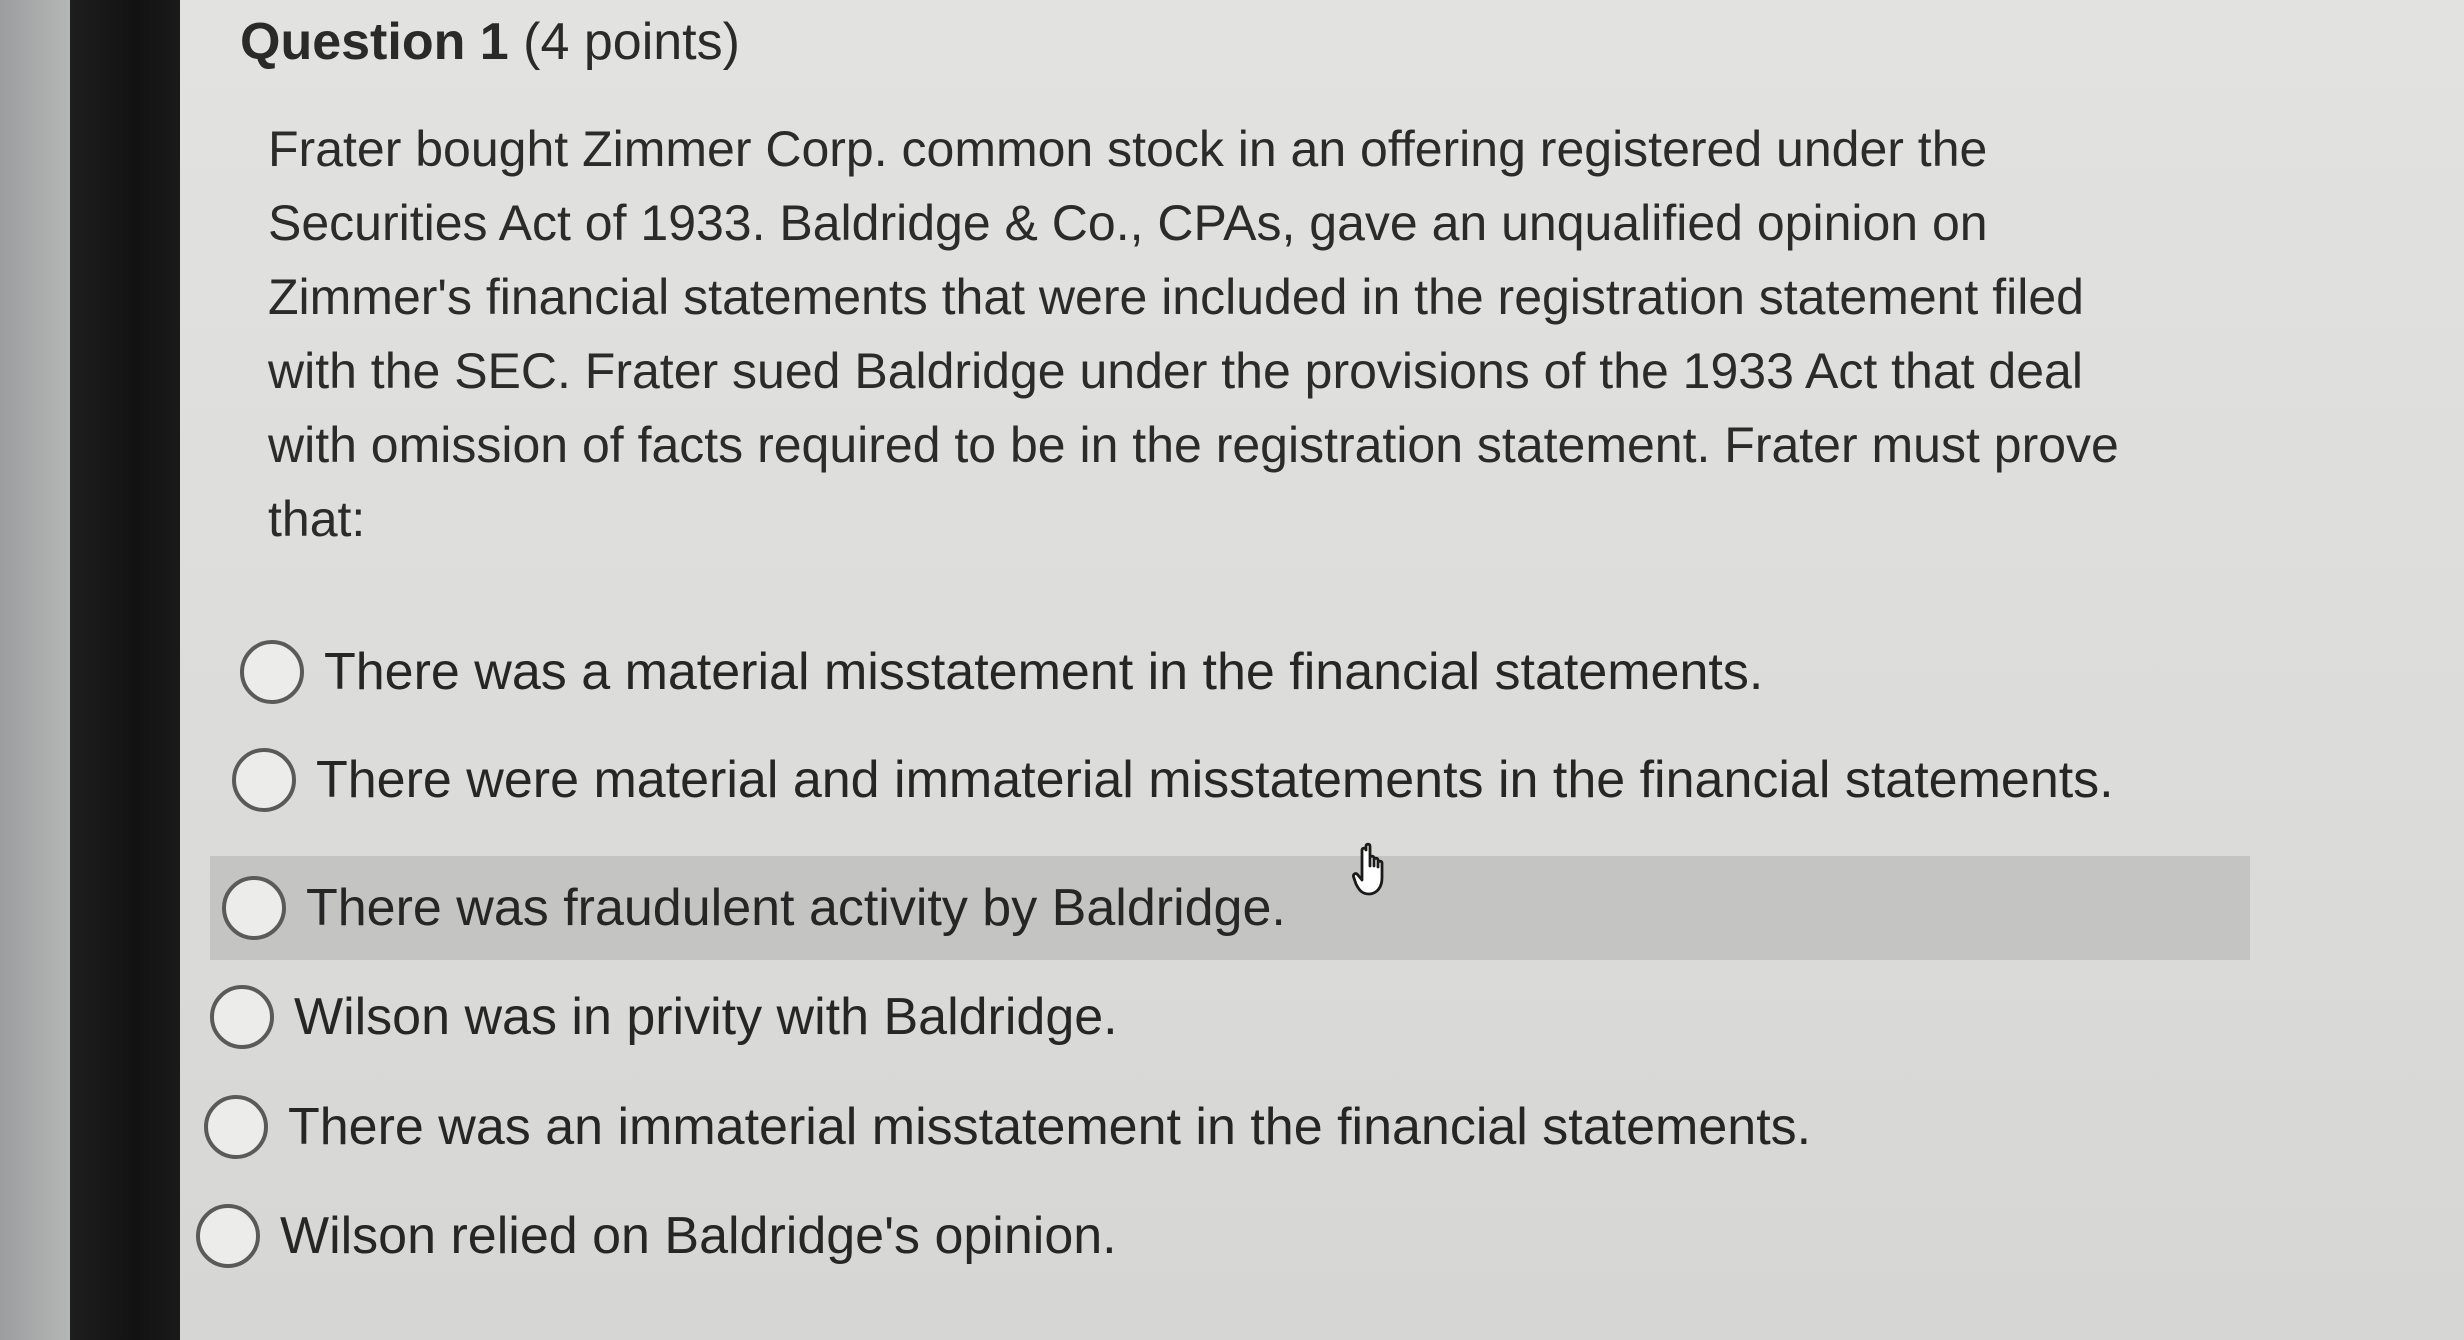  Describe the element at coordinates (631, 42) in the screenshot. I see `question-points: (4 points)` at that location.